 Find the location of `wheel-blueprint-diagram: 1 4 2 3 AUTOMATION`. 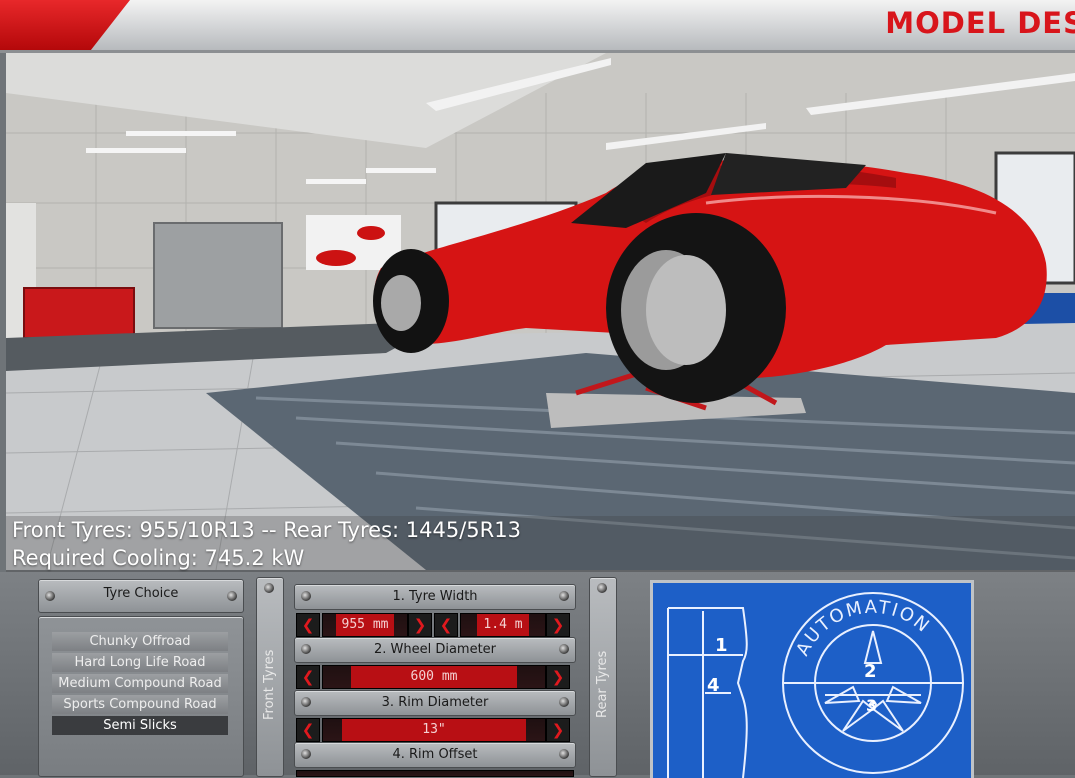

wheel-blueprint-diagram: 1 4 2 3 AUTOMATION is located at coordinates (815, 685).